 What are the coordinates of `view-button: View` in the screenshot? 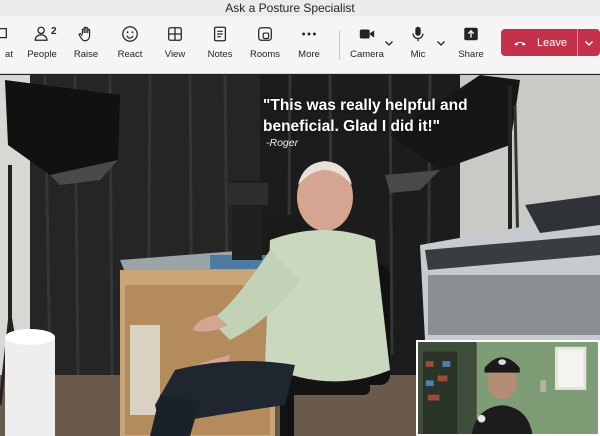 It's located at (175, 46).